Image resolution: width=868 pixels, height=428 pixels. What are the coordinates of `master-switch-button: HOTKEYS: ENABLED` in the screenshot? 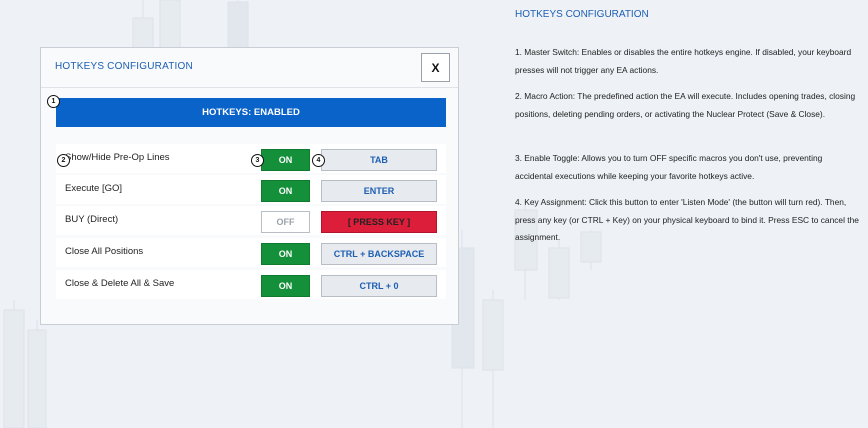 It's located at (251, 112).